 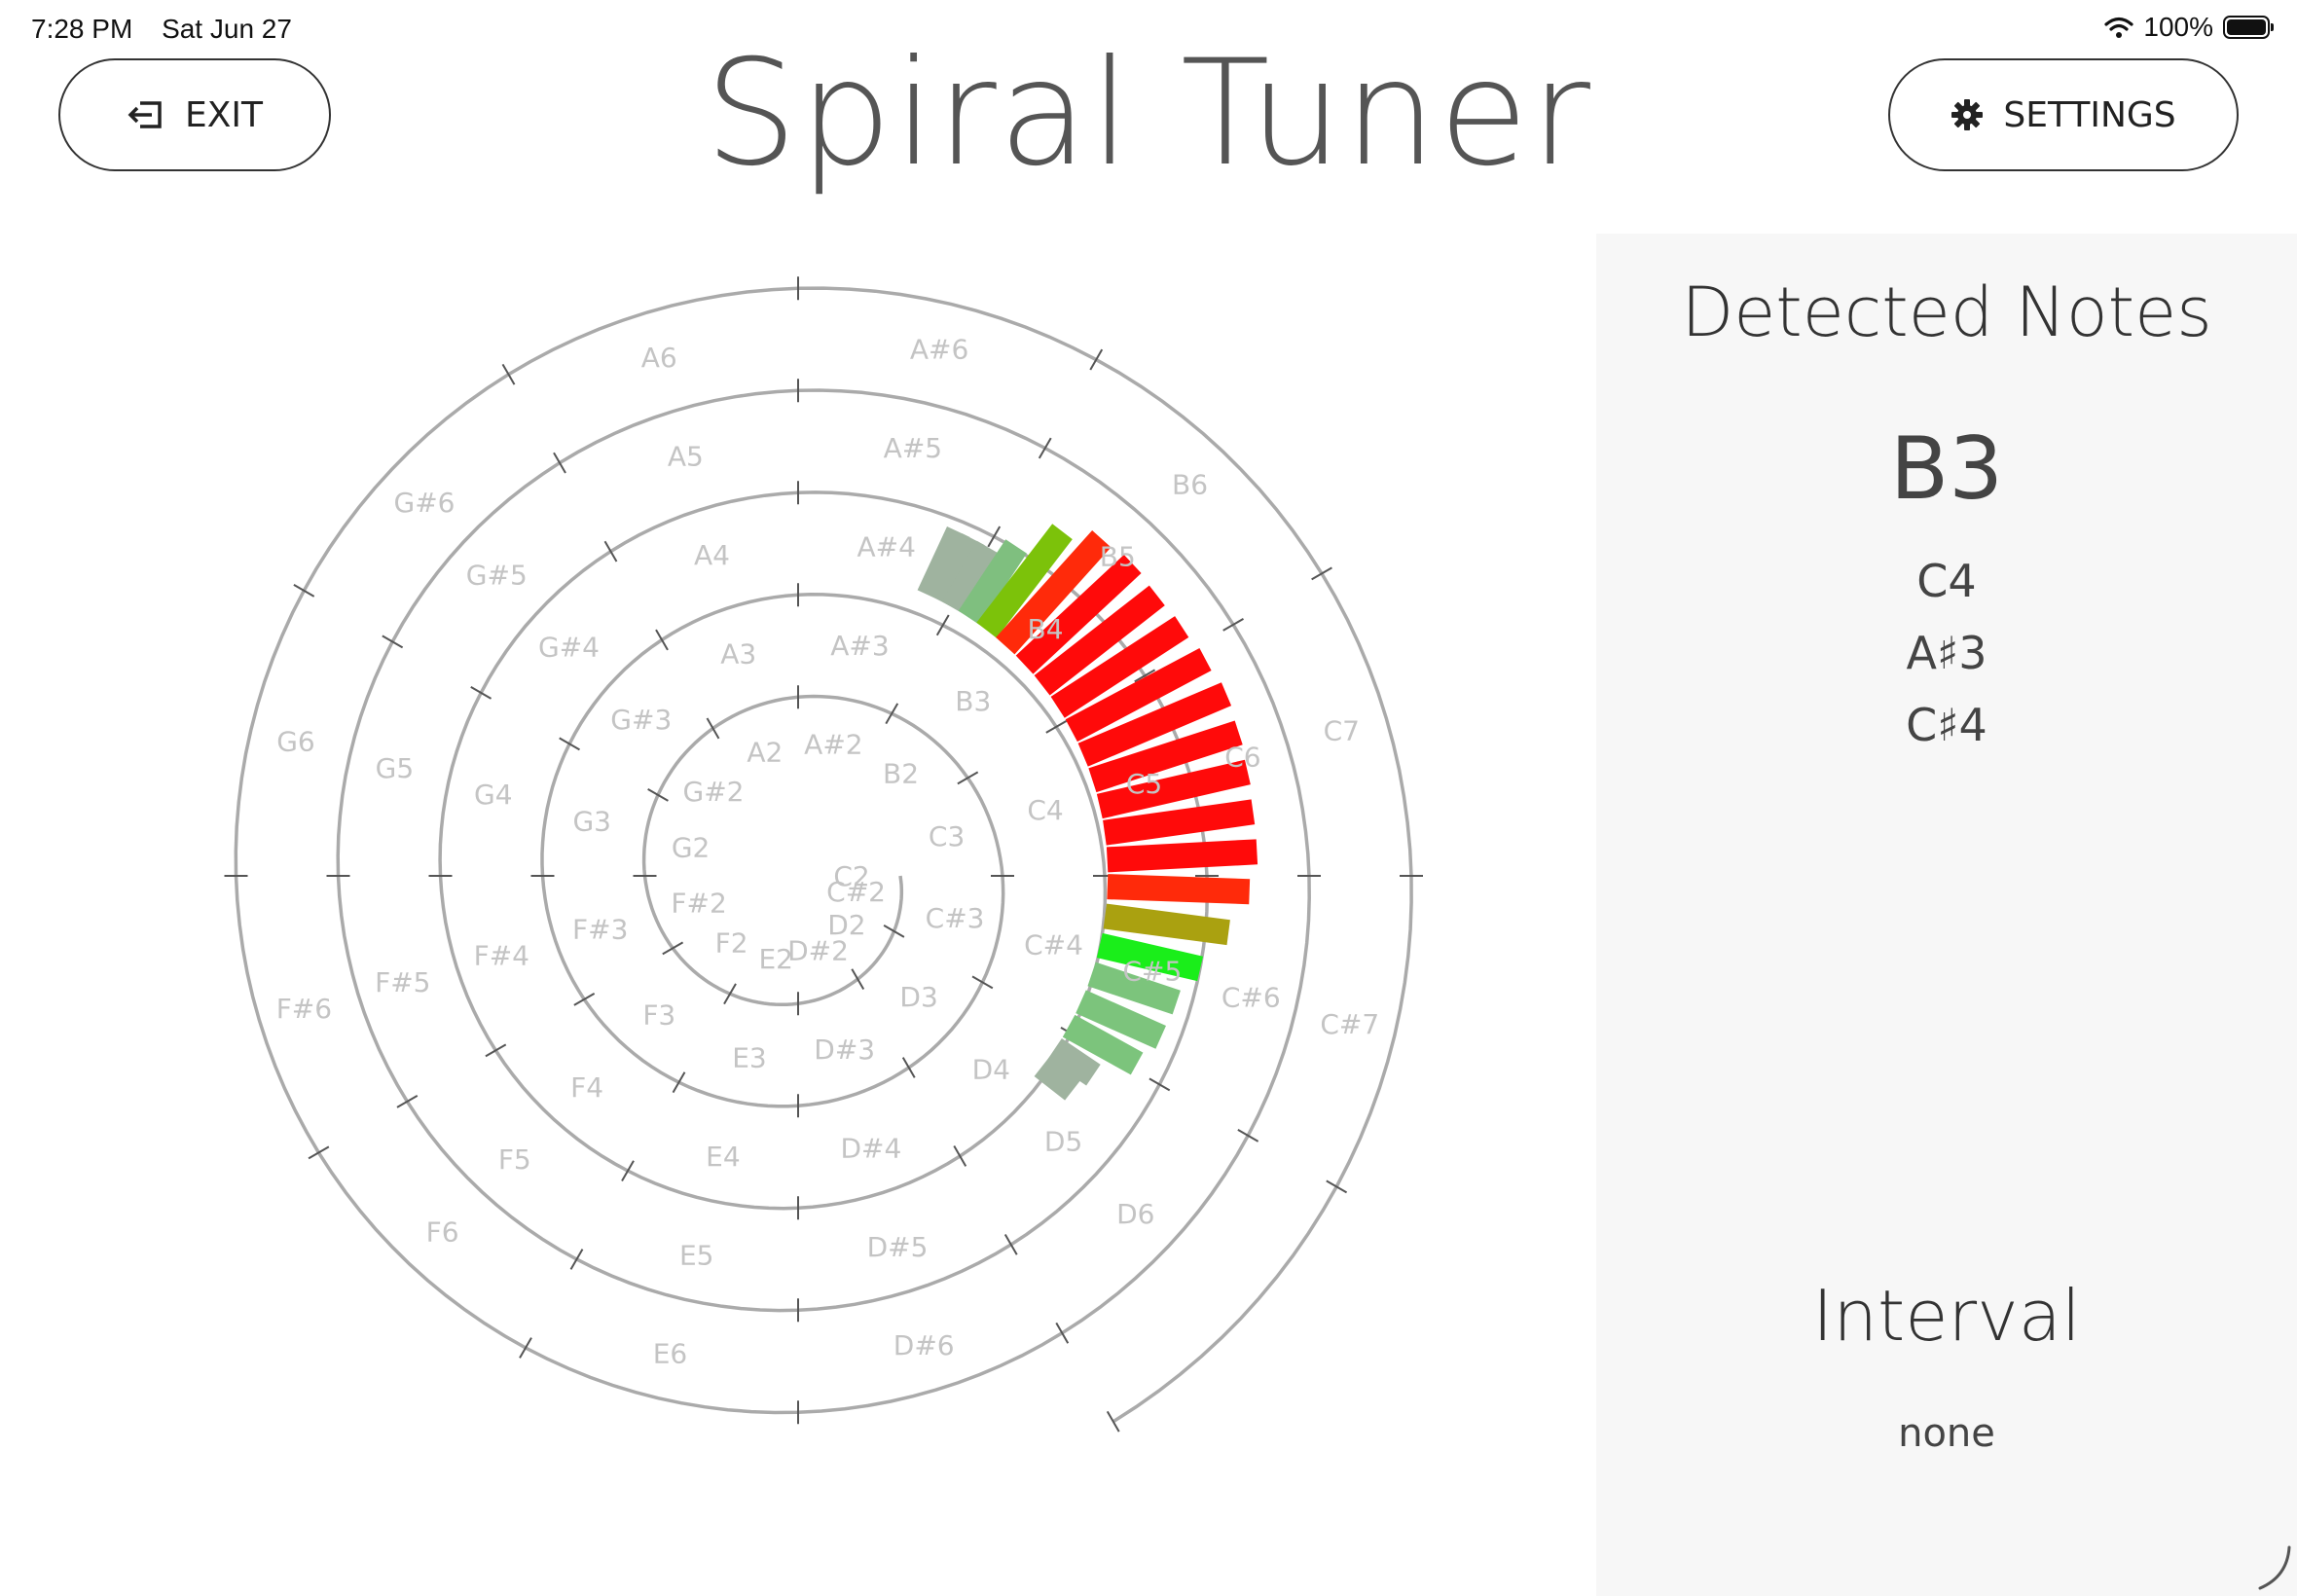 What do you see at coordinates (1135, 1214) in the screenshot?
I see `note-label: D6` at bounding box center [1135, 1214].